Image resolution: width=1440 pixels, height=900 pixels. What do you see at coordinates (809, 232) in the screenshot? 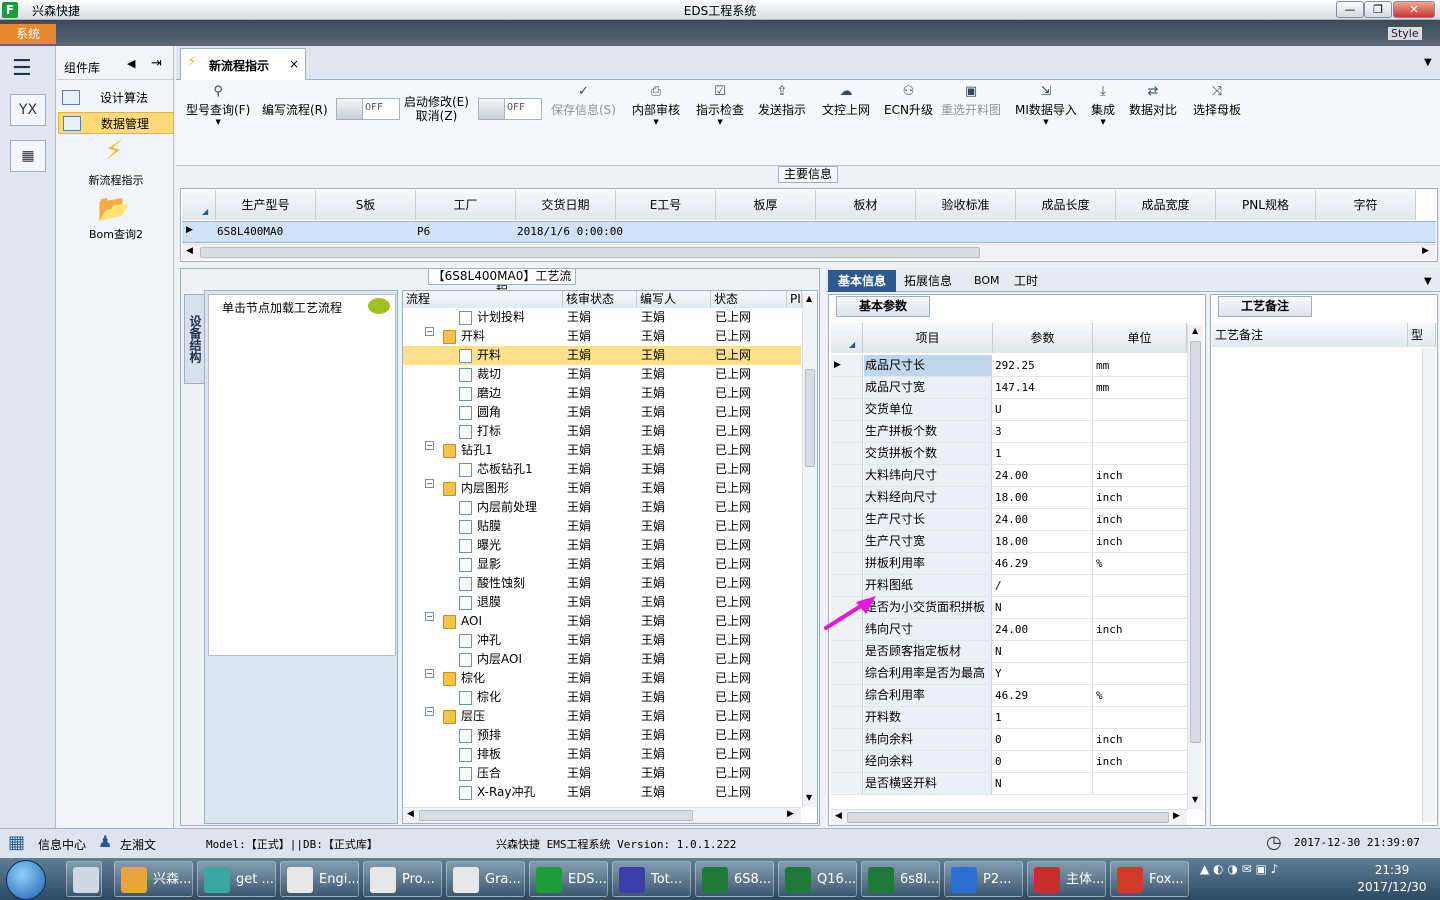
I see `table-row` at bounding box center [809, 232].